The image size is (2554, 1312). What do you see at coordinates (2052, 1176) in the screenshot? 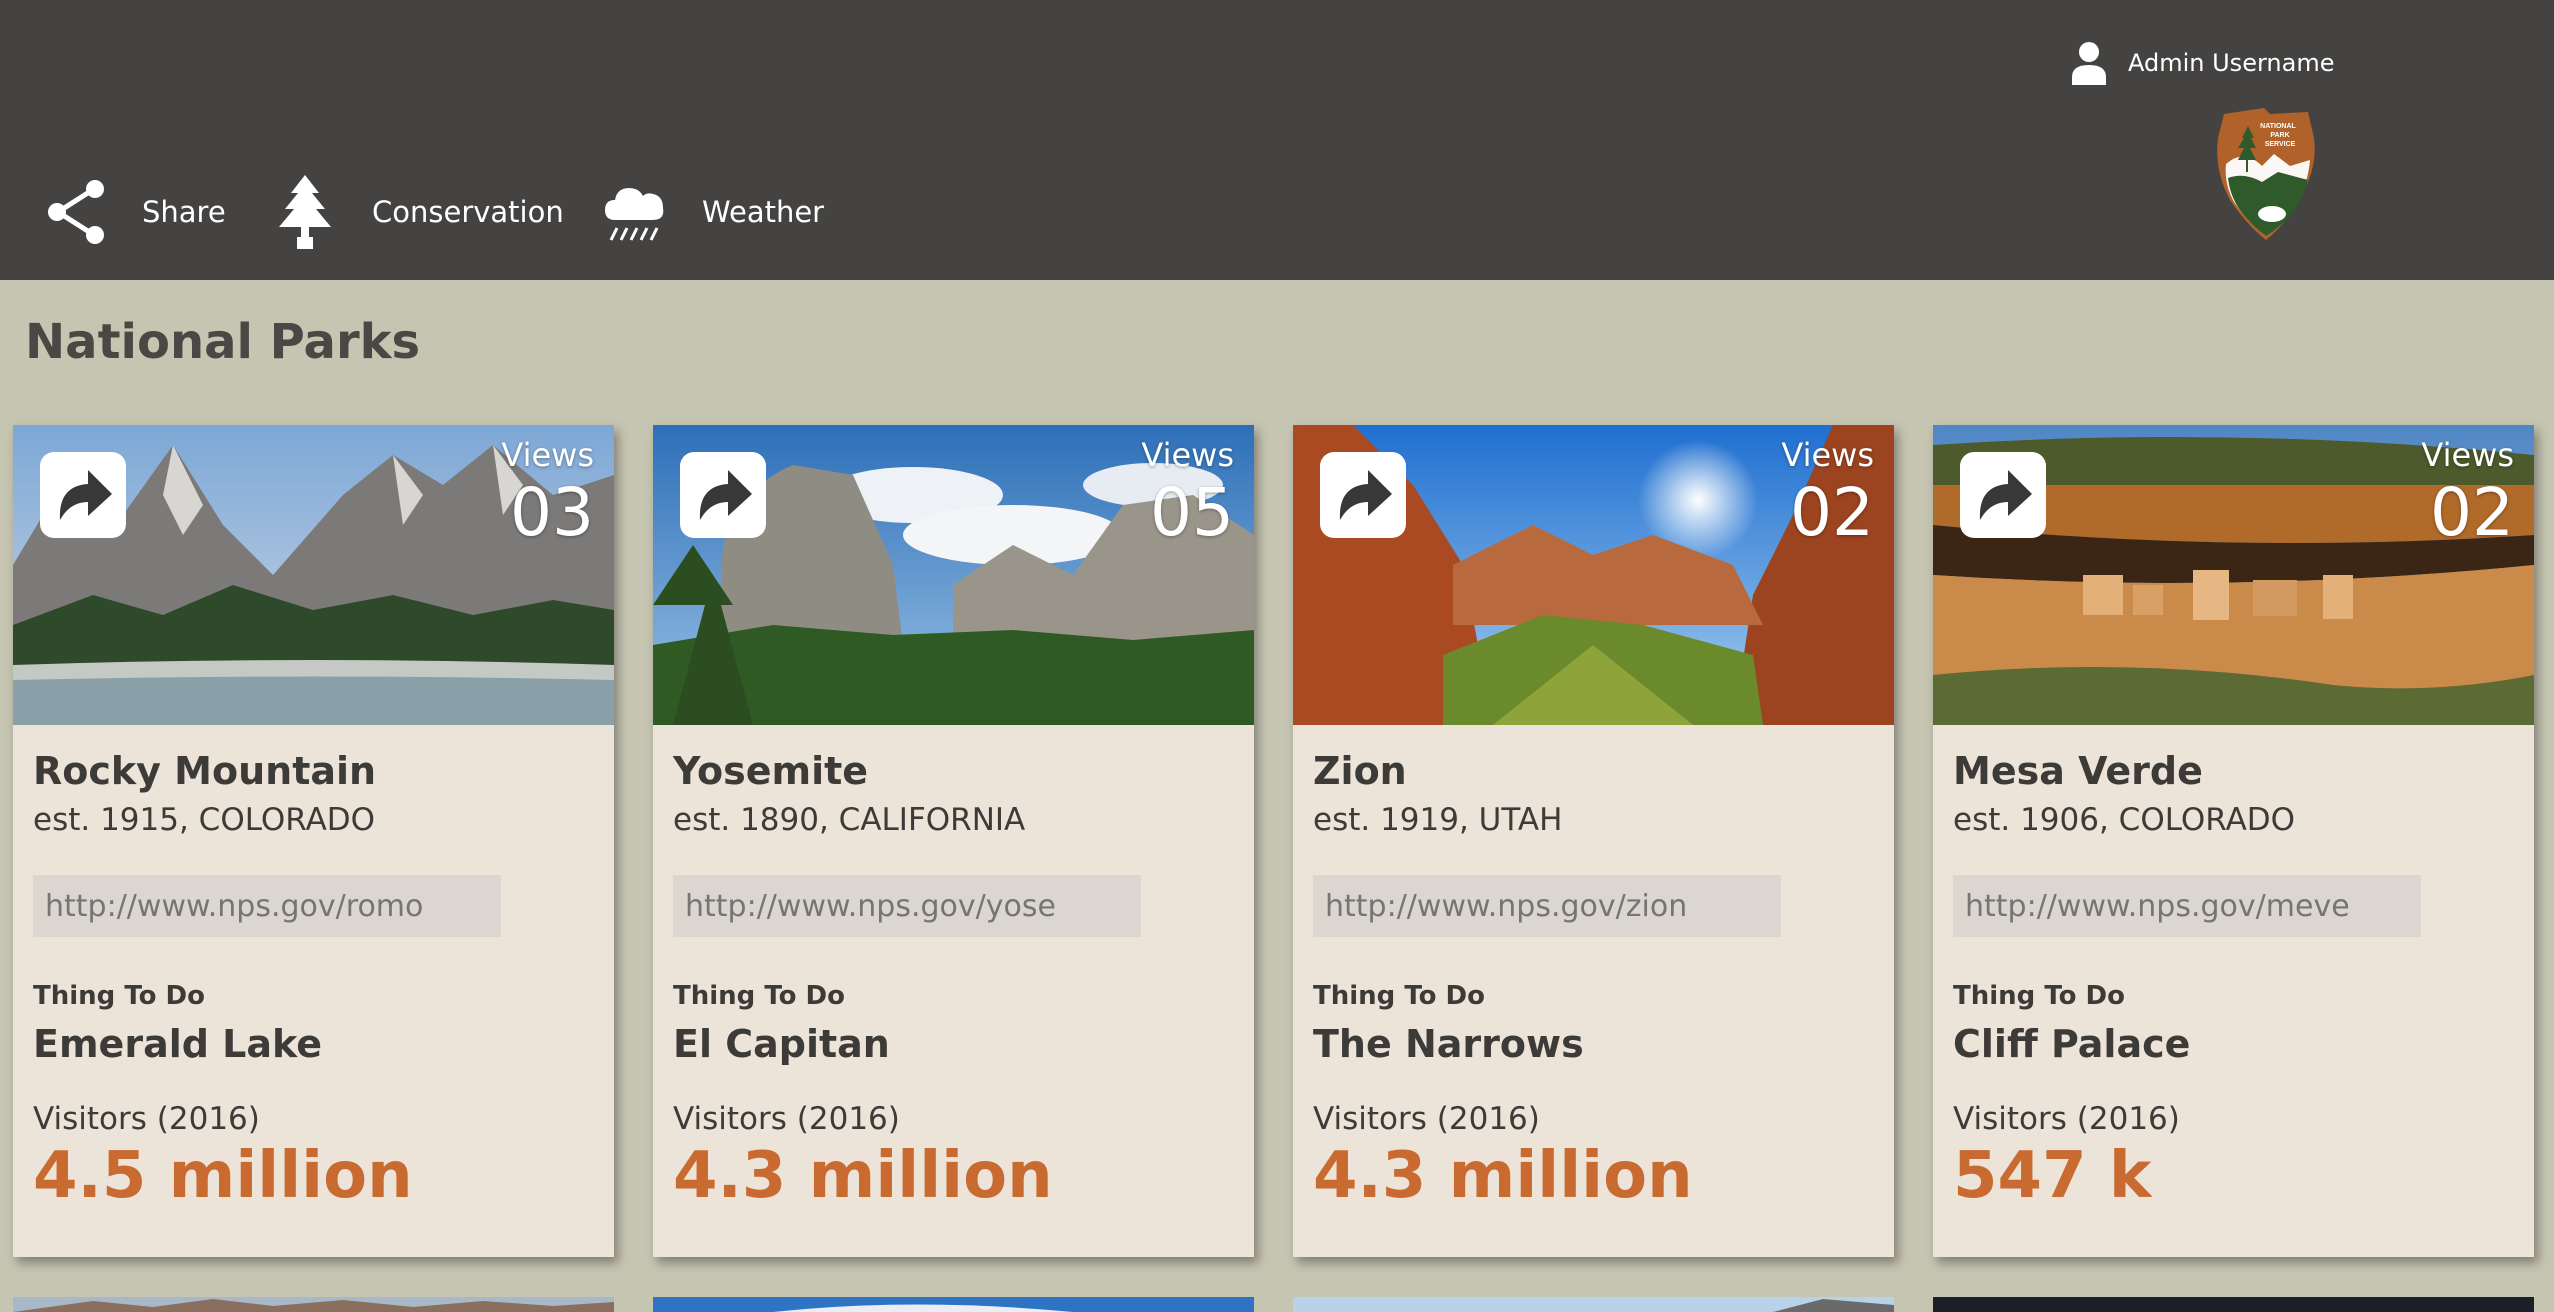
I see `visitors-value: 547 k` at bounding box center [2052, 1176].